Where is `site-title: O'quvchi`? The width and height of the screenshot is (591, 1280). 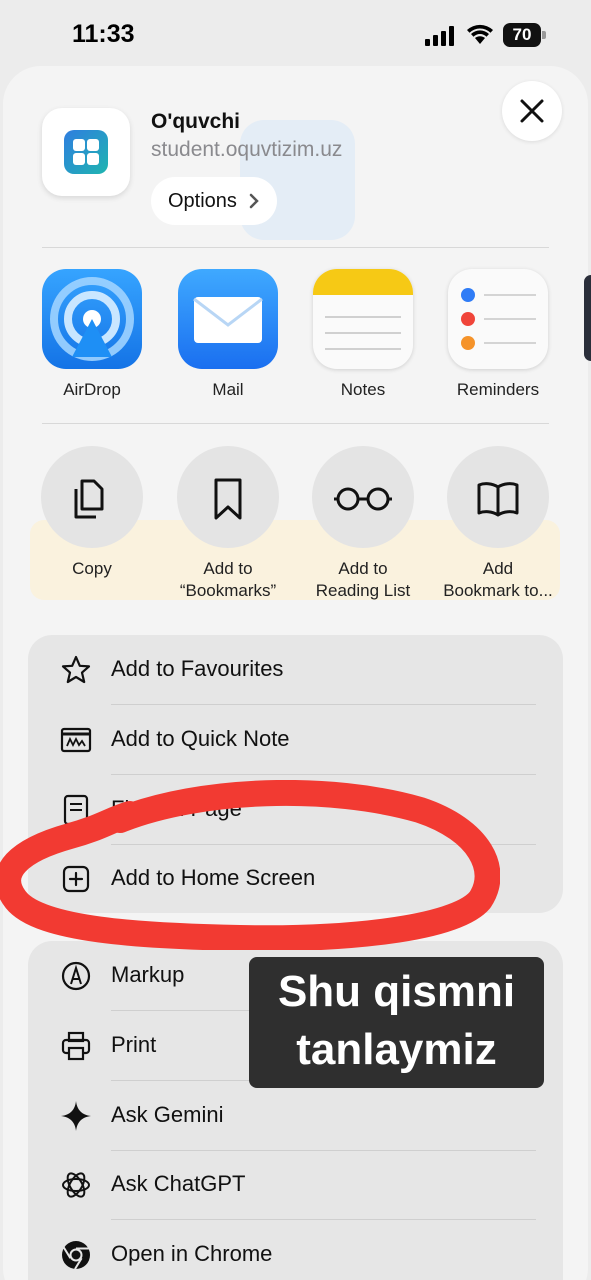 site-title: O'quvchi is located at coordinates (196, 121).